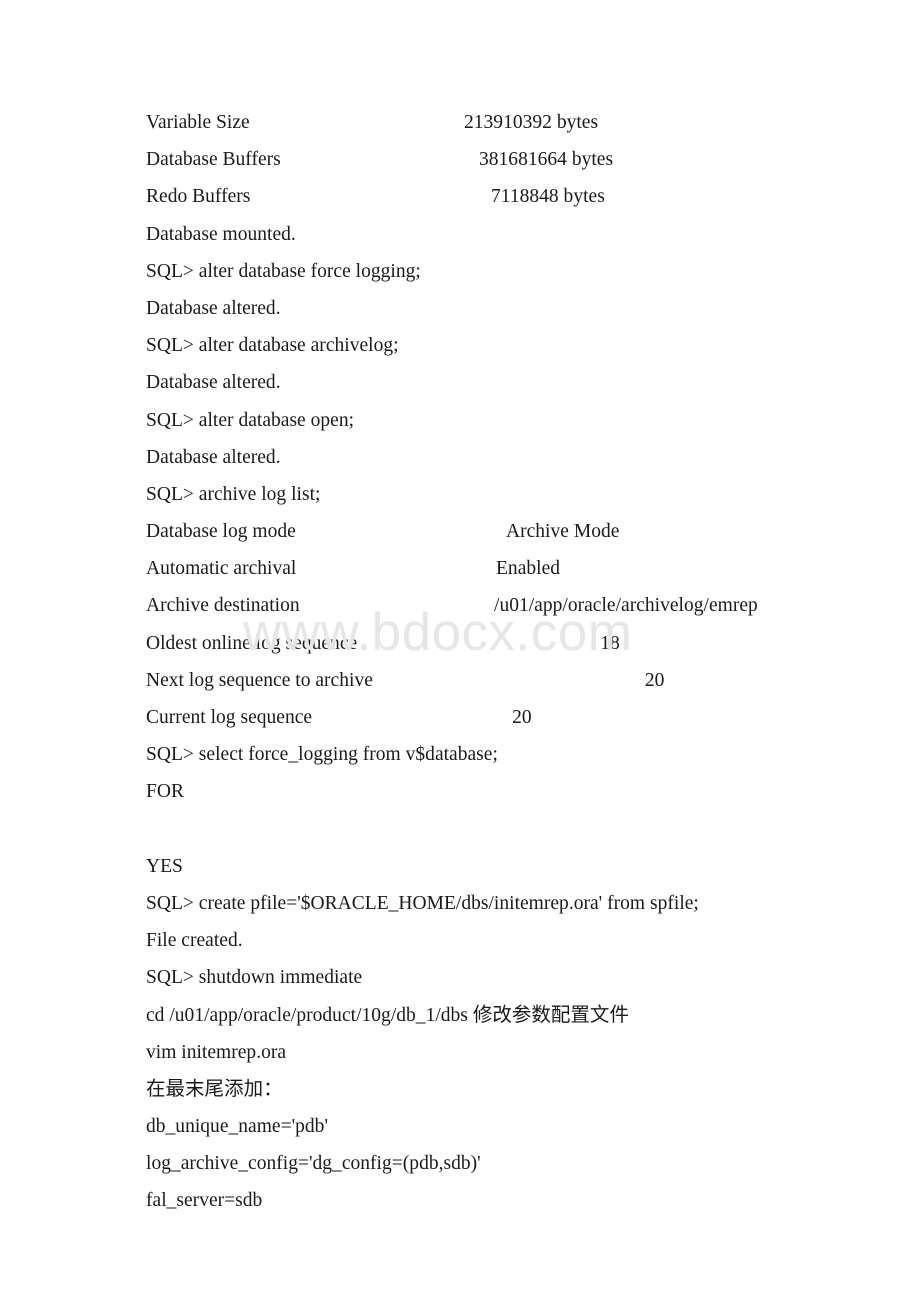 Image resolution: width=920 pixels, height=1302 pixels. Describe the element at coordinates (250, 420) in the screenshot. I see `line-text: SQL> alter database open;` at that location.